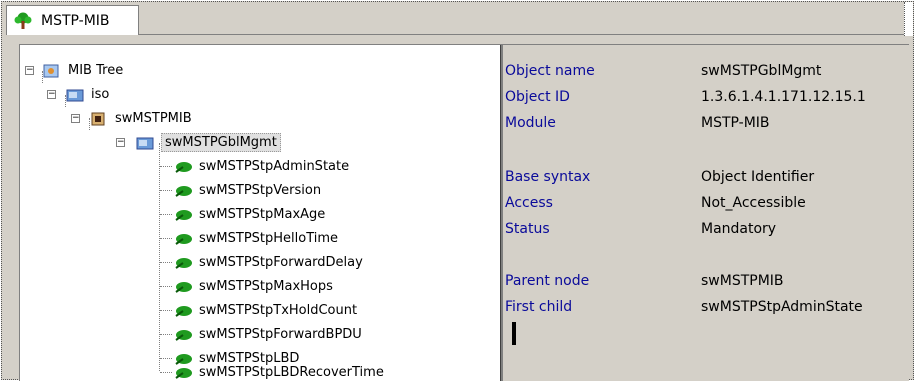 This screenshot has height=383, width=917. I want to click on status-value: Mandatory, so click(739, 229).